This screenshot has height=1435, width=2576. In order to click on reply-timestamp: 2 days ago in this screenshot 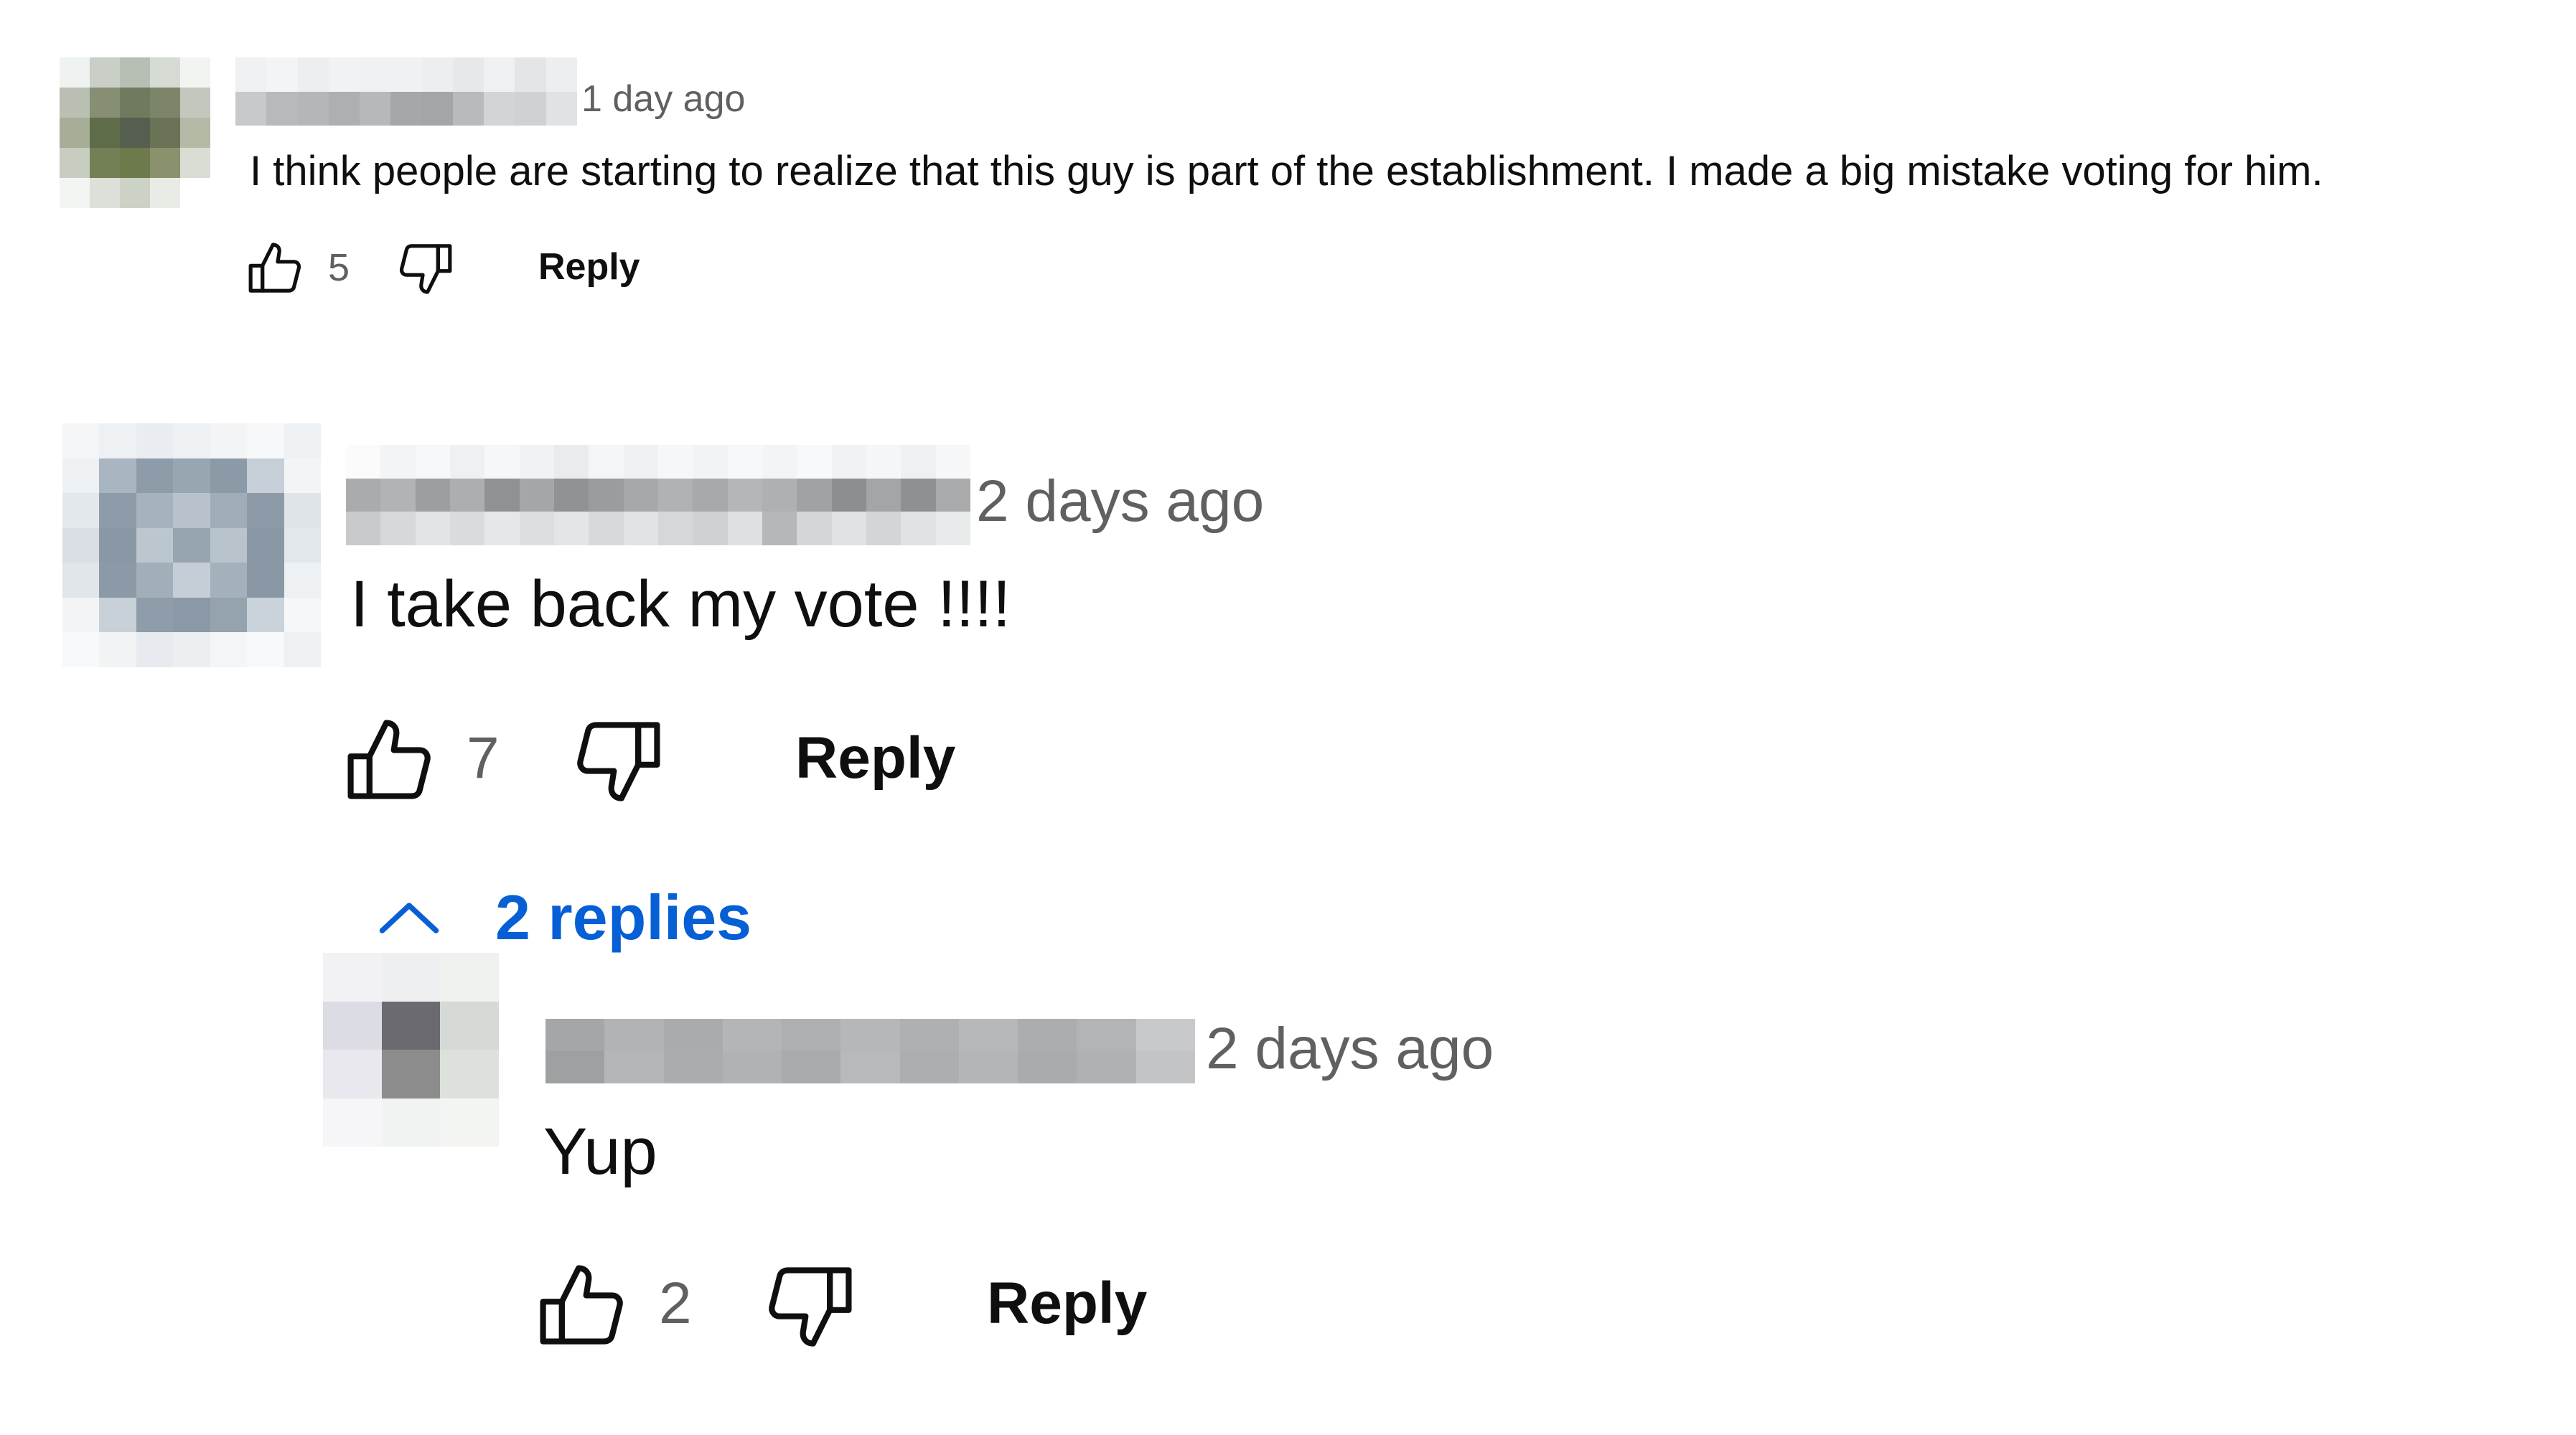, I will do `click(1350, 1049)`.